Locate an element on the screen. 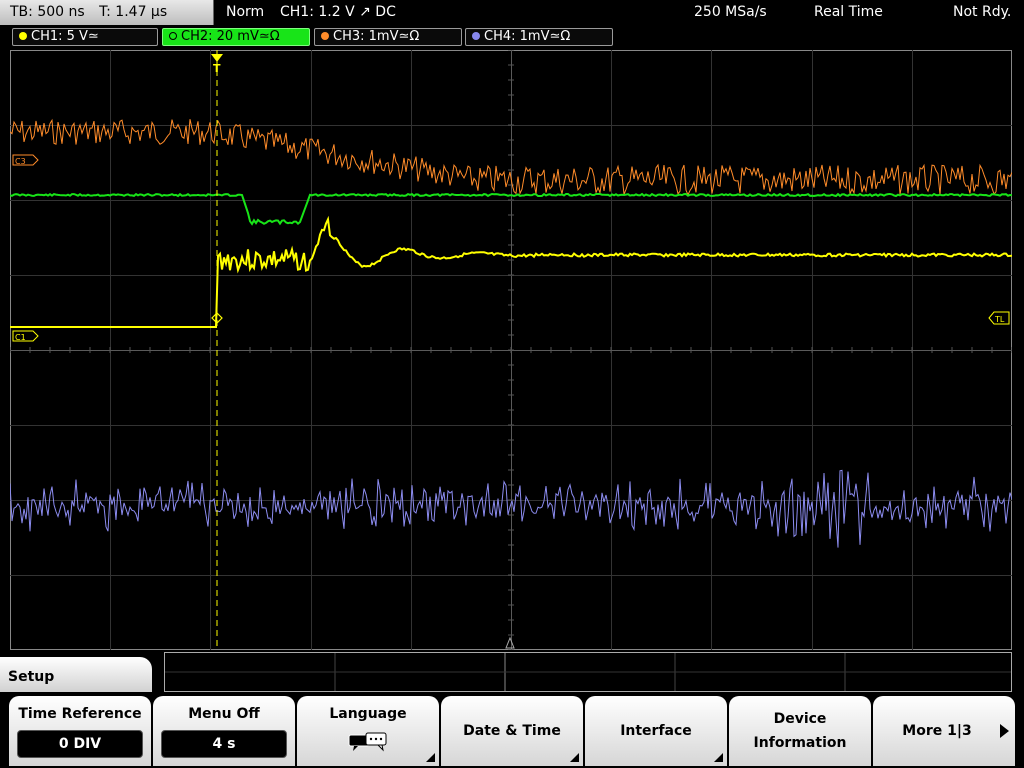 This screenshot has width=1024, height=768. c3-marker: C3 is located at coordinates (25, 160).